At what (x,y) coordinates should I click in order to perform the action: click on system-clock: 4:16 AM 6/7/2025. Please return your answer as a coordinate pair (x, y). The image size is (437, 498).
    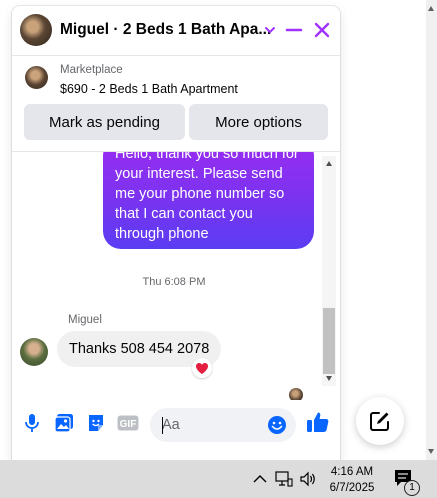
    Looking at the image, I should click on (352, 480).